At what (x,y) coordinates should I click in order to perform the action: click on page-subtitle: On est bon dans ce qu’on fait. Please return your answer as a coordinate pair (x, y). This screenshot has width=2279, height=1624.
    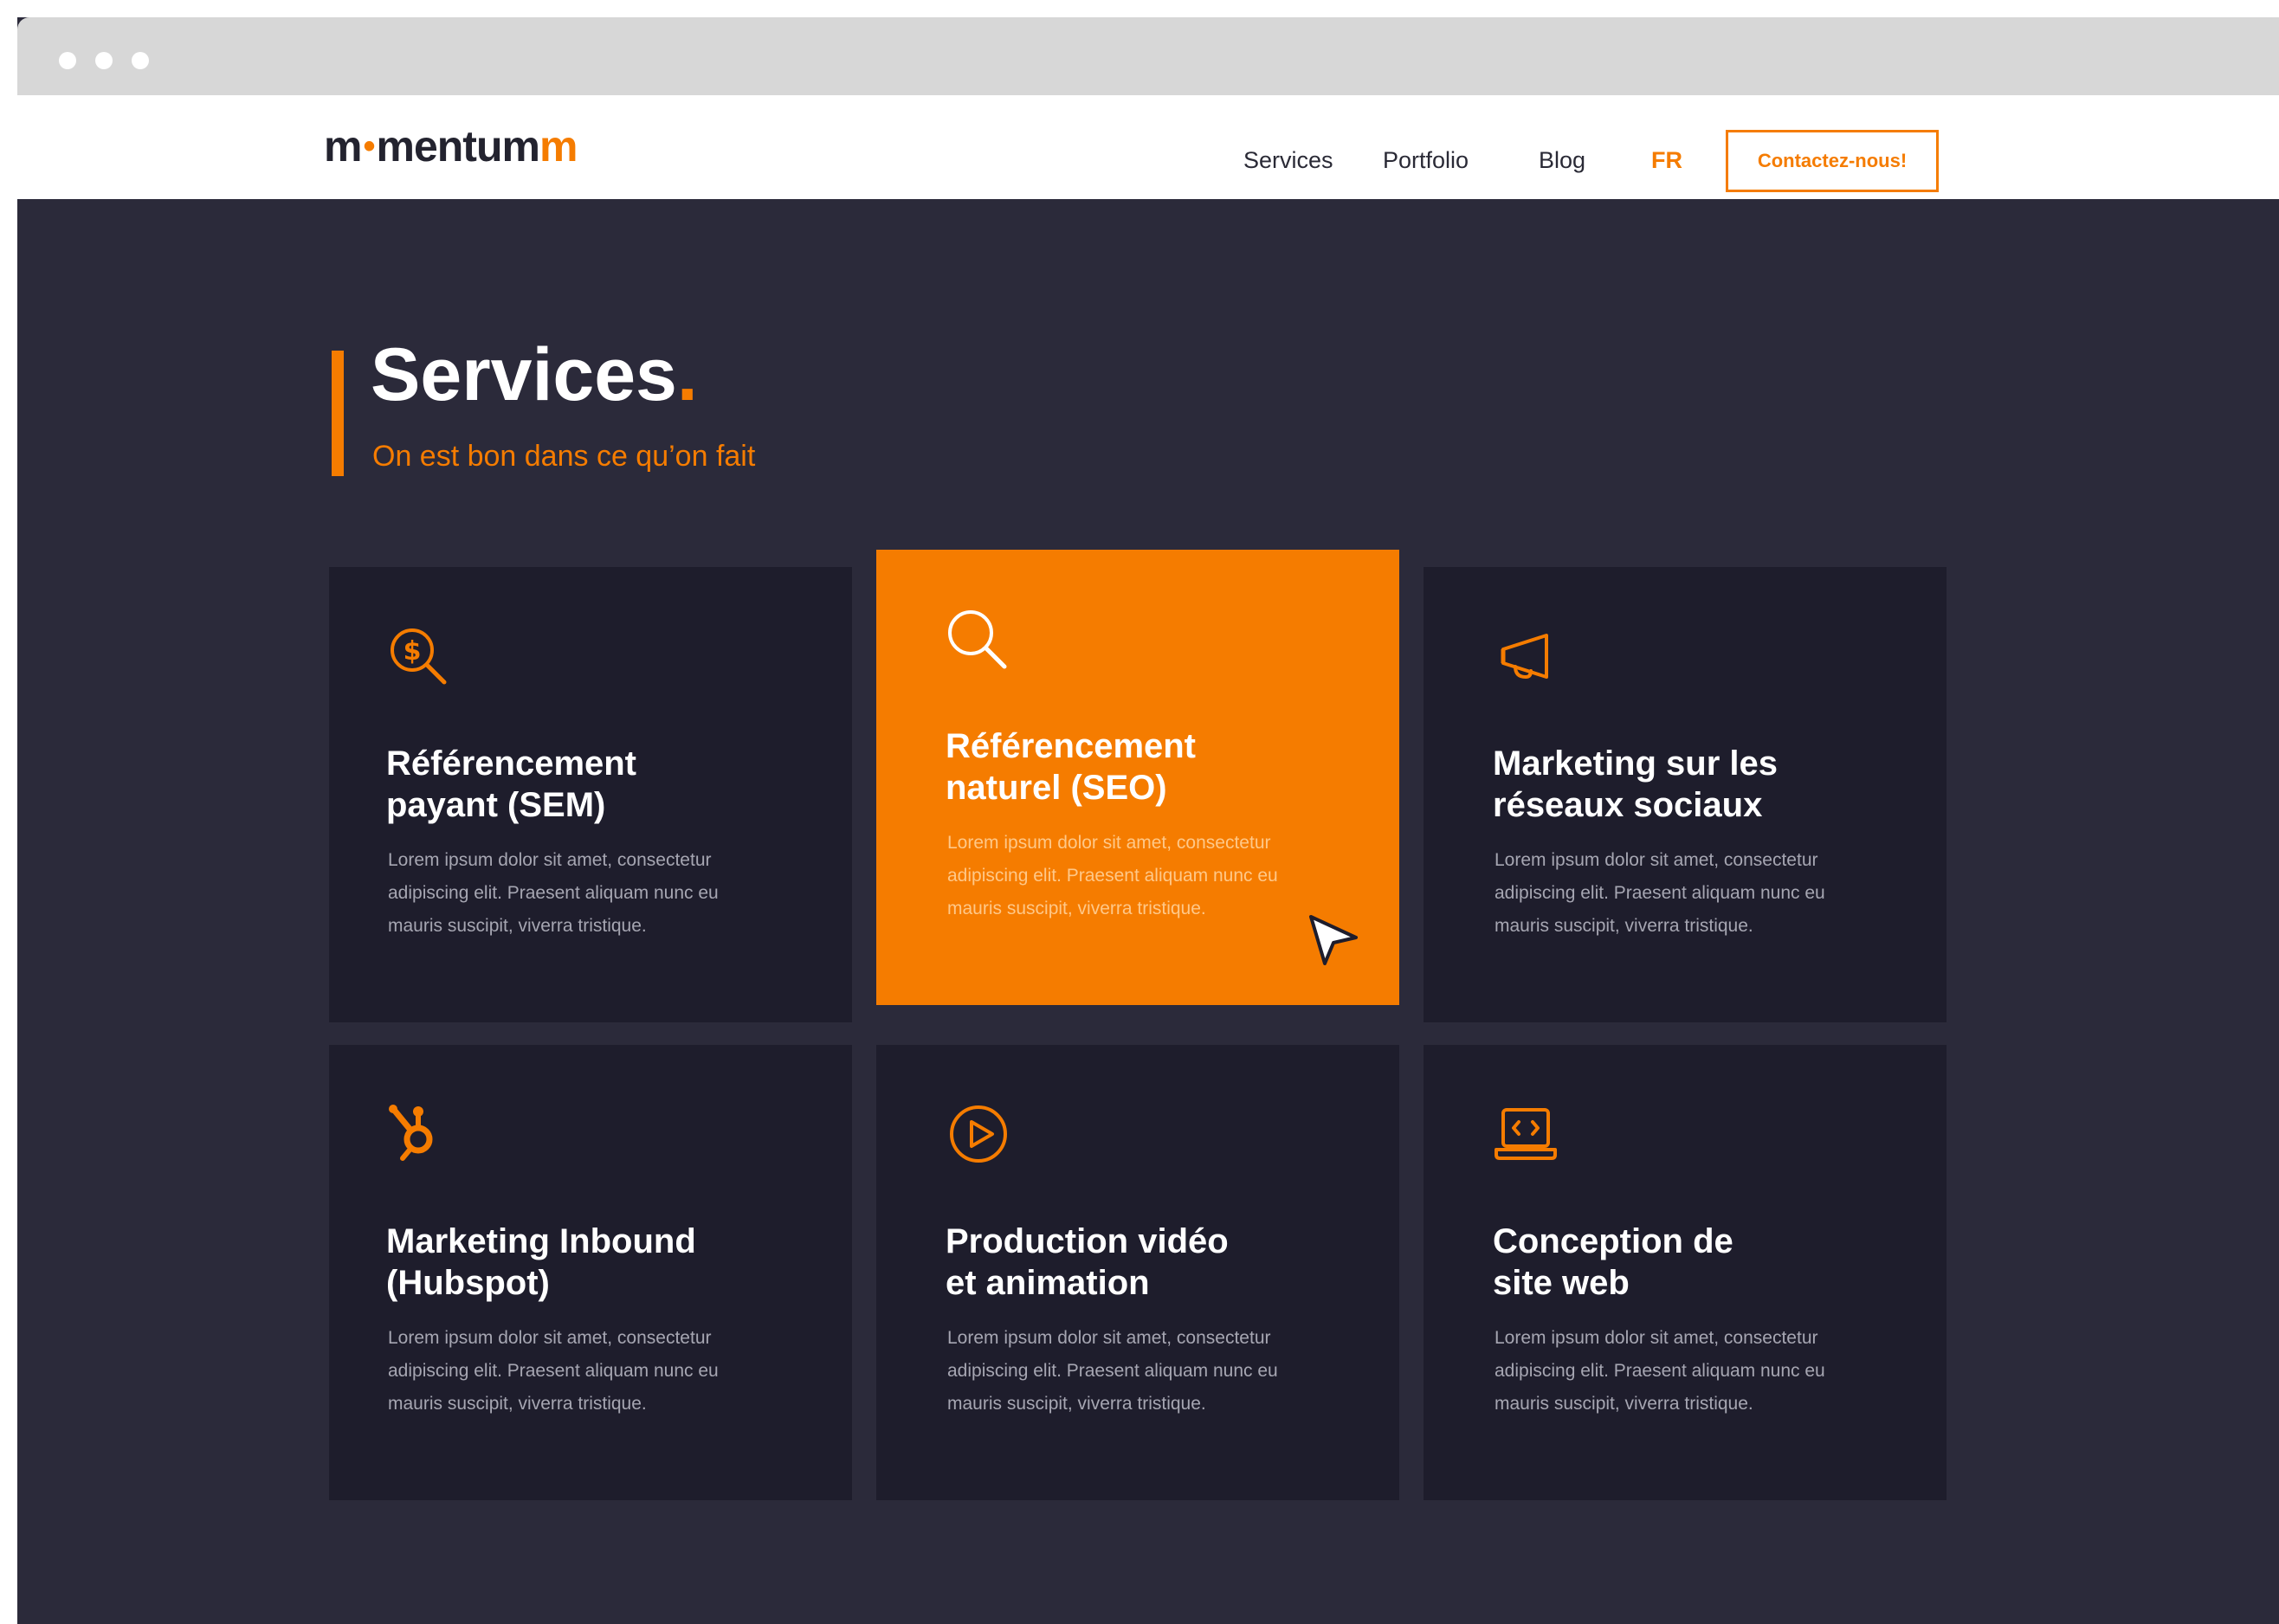
    Looking at the image, I should click on (564, 456).